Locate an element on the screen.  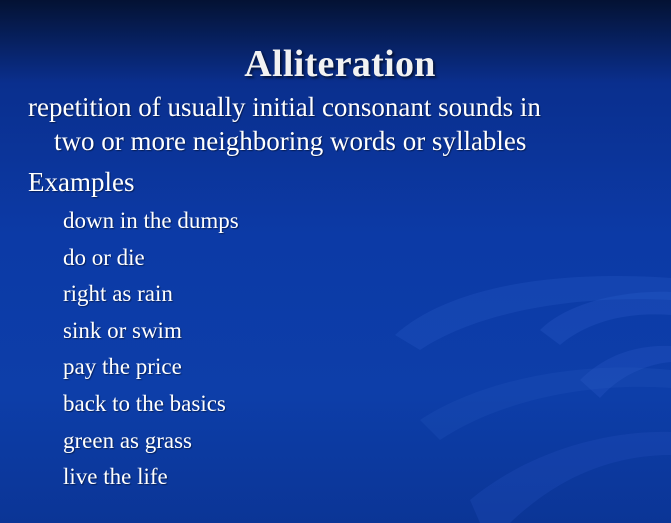
slide-title: Alliteration is located at coordinates (340, 64).